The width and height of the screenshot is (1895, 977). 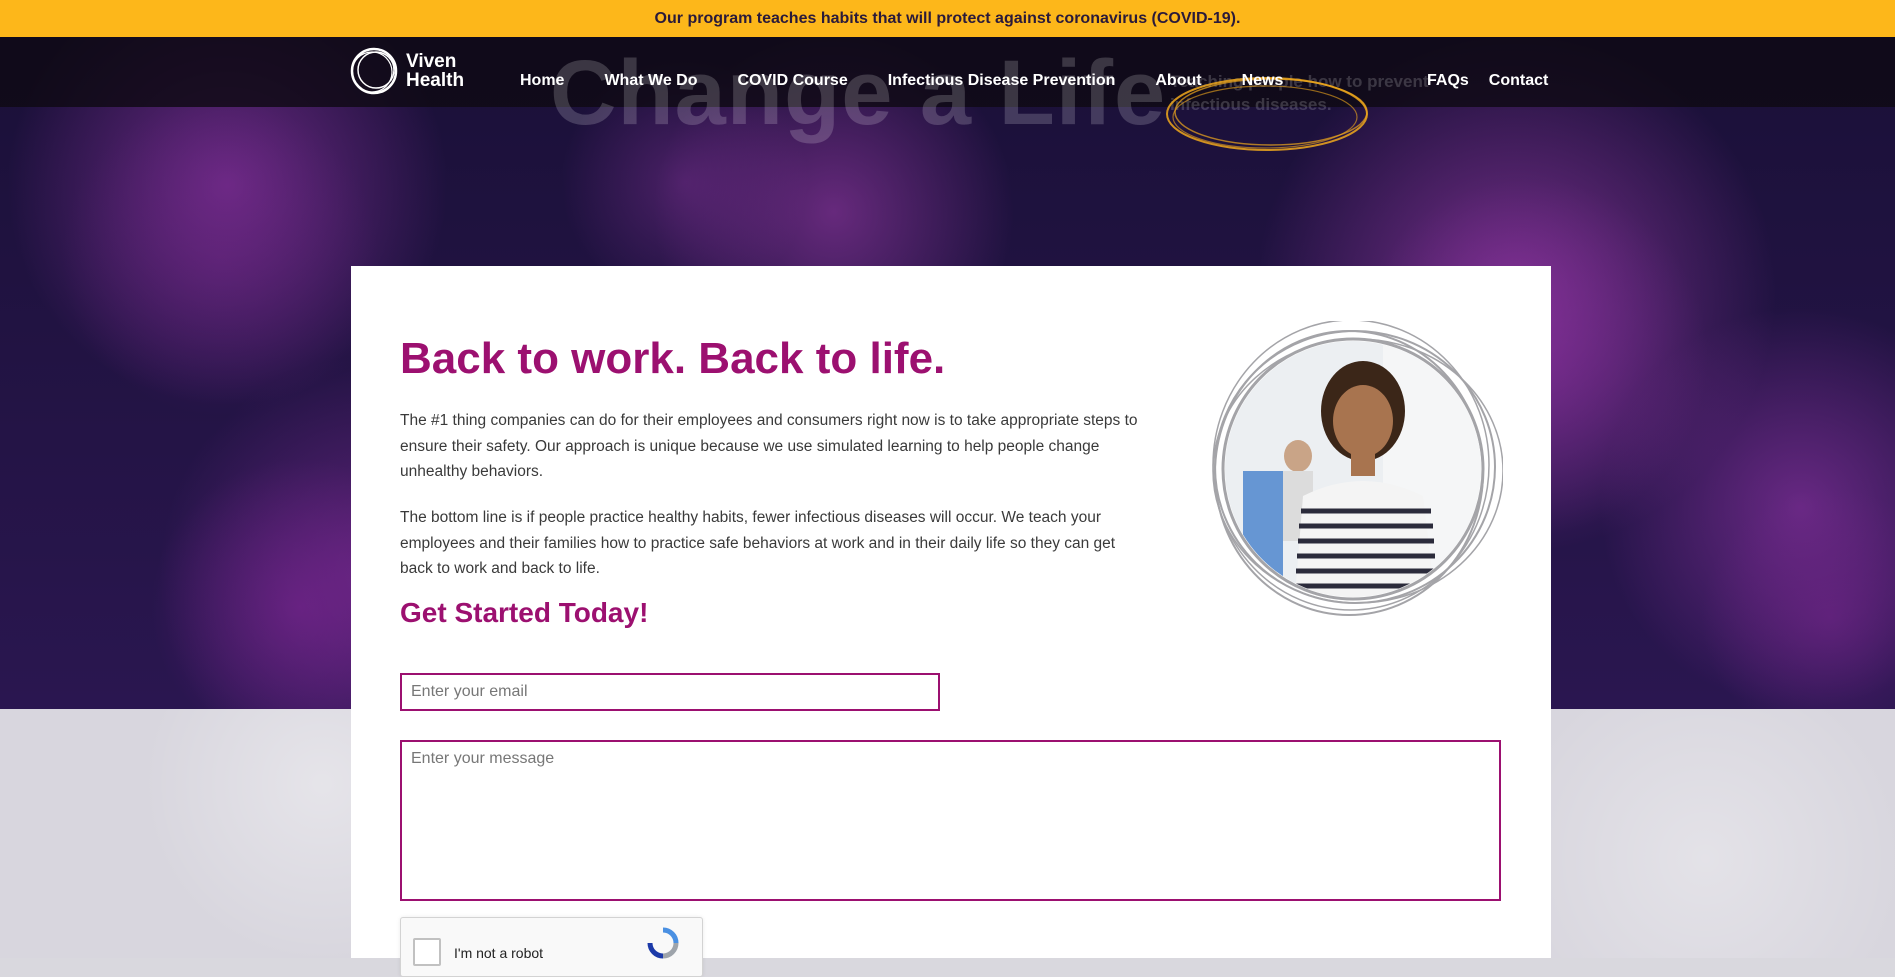 What do you see at coordinates (670, 692) in the screenshot?
I see `email-field` at bounding box center [670, 692].